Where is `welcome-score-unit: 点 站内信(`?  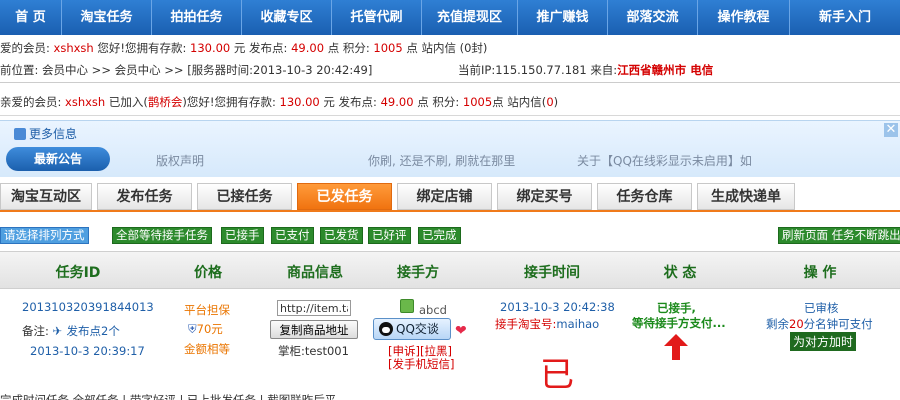 welcome-score-unit: 点 站内信( is located at coordinates (519, 102).